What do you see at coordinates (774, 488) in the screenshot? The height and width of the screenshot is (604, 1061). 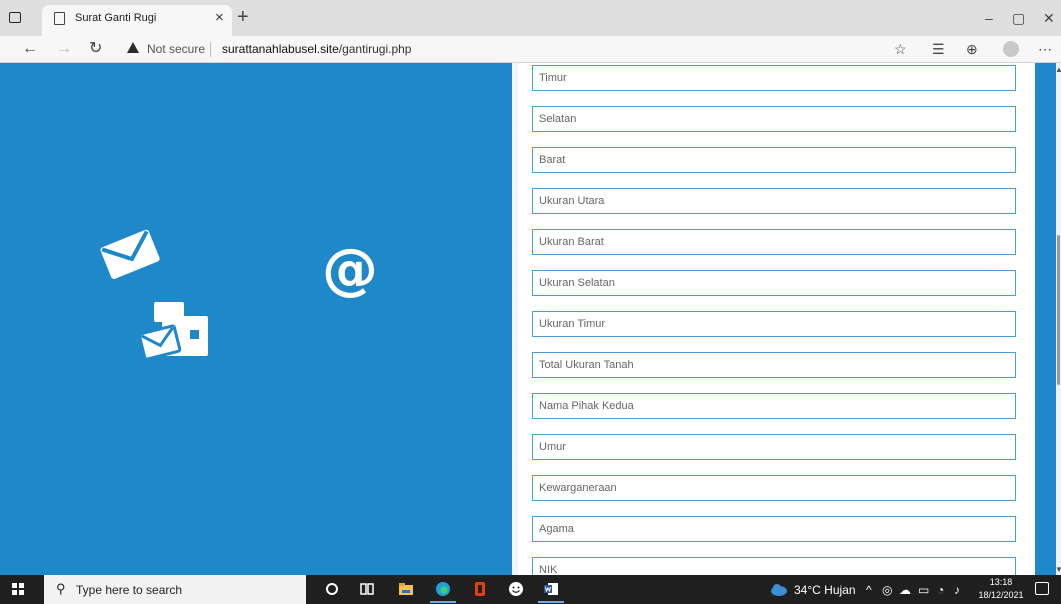 I see `kewarganegaraan-field` at bounding box center [774, 488].